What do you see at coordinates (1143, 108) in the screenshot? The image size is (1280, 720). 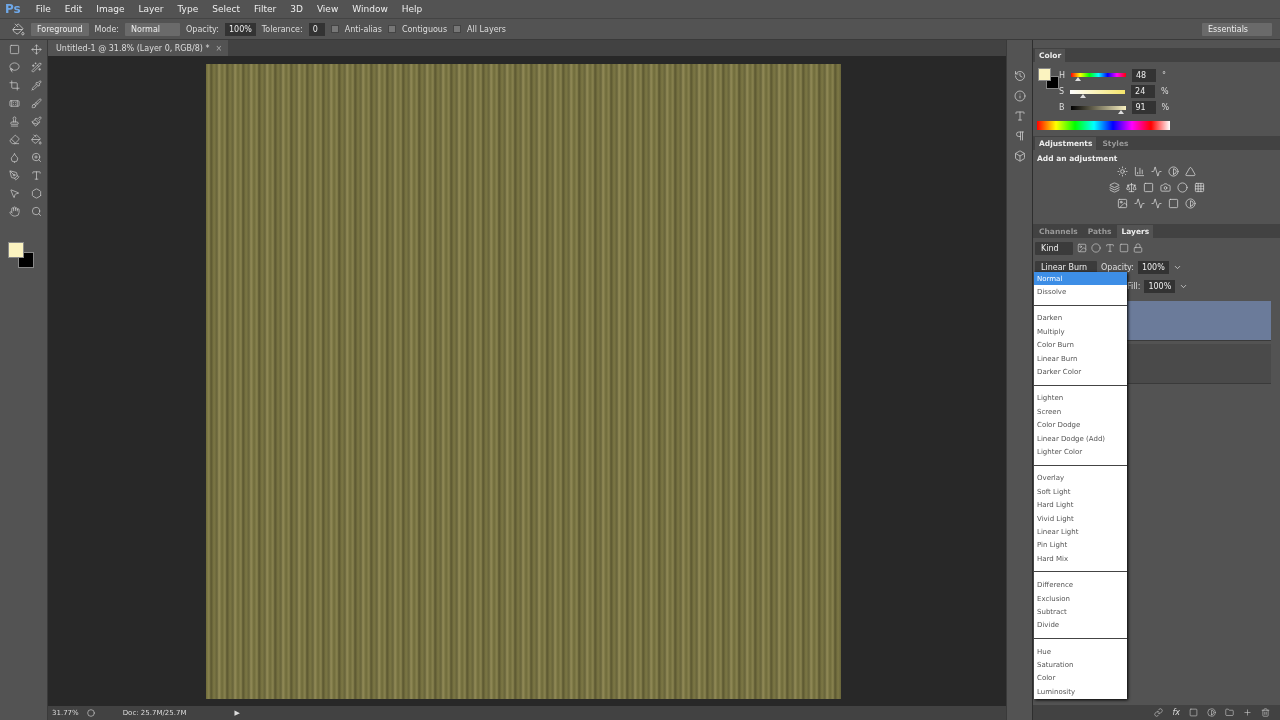 I see `channel-value: 91` at bounding box center [1143, 108].